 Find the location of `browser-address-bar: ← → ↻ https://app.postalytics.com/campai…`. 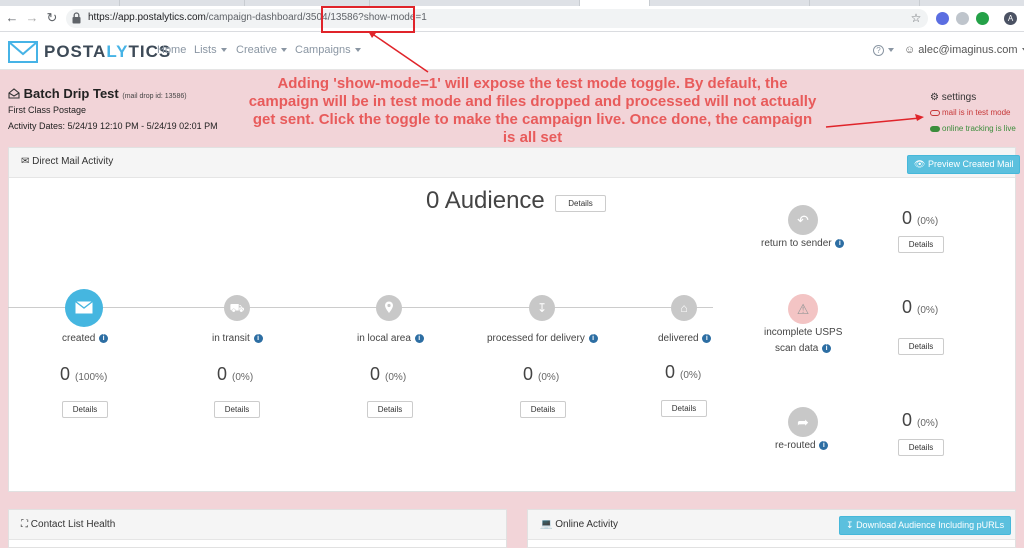

browser-address-bar: ← → ↻ https://app.postalytics.com/campai… is located at coordinates (512, 19).